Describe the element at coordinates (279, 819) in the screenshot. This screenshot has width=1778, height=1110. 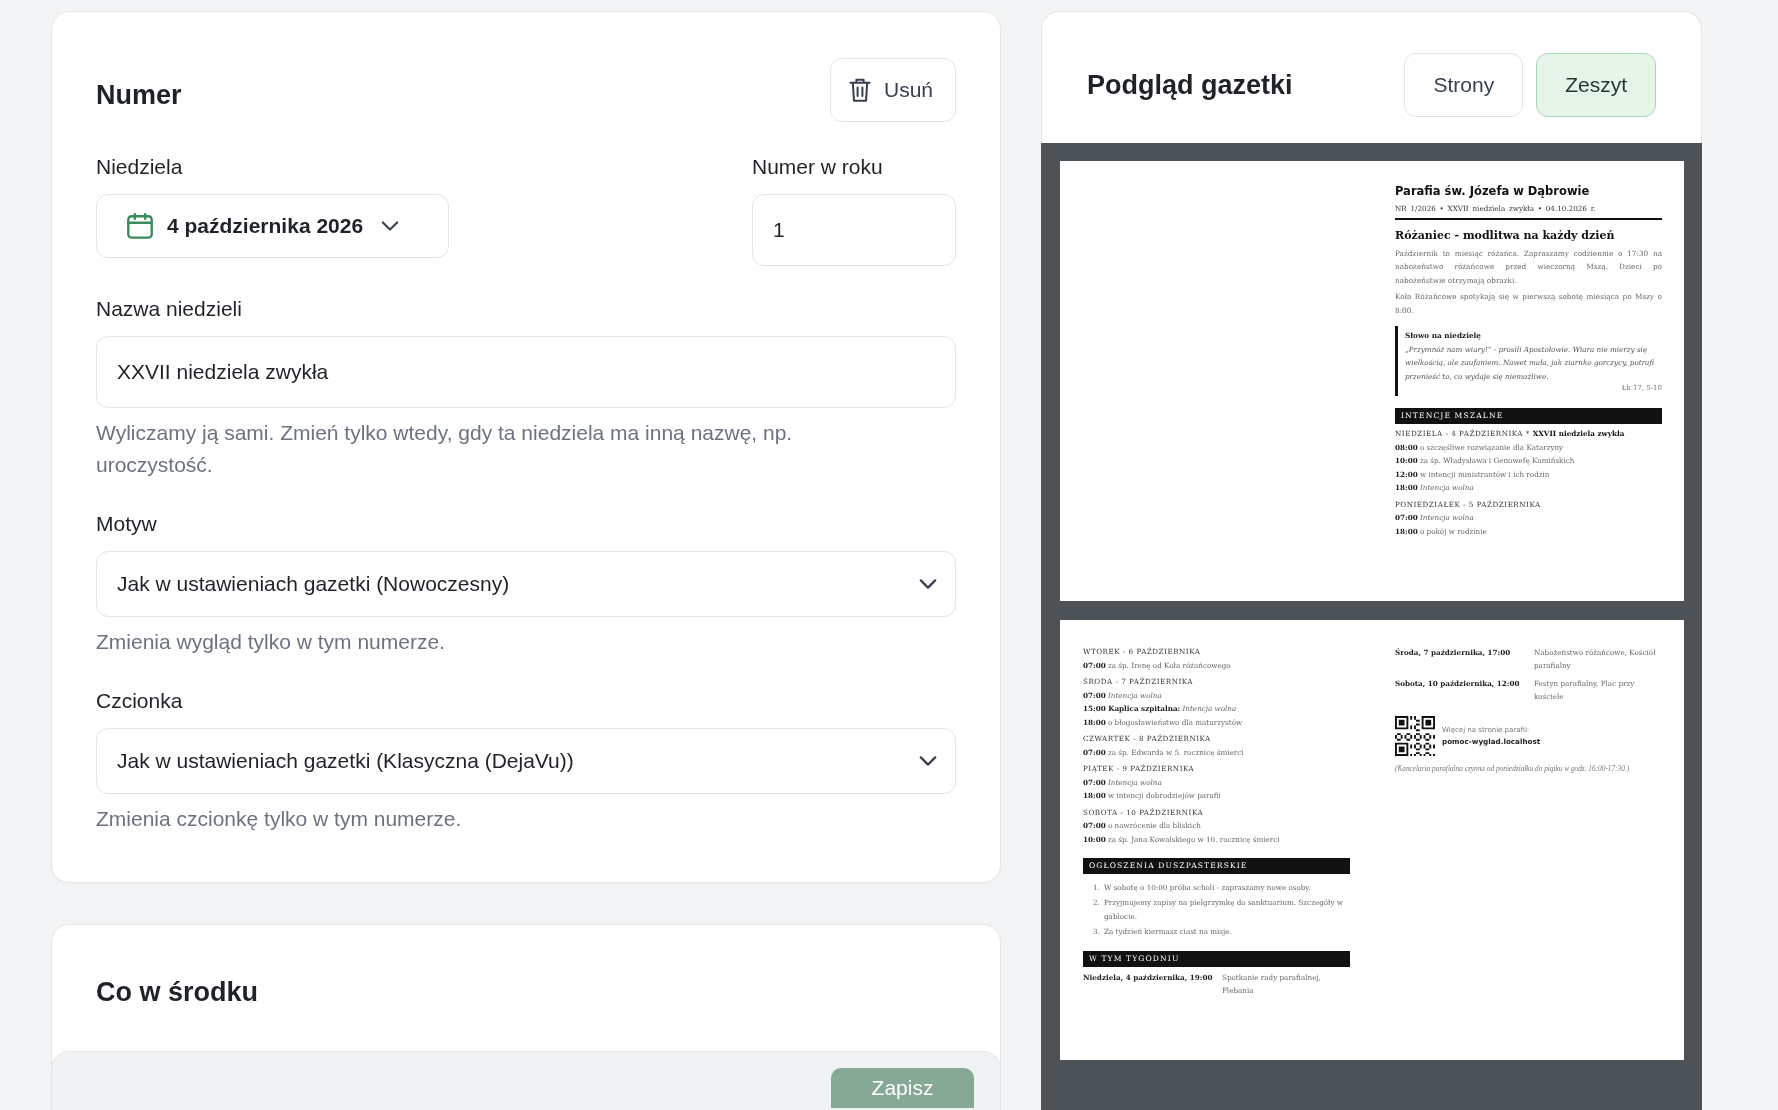
I see `hint-text: Zmienia czcionkę tylko w tym numerze.` at that location.